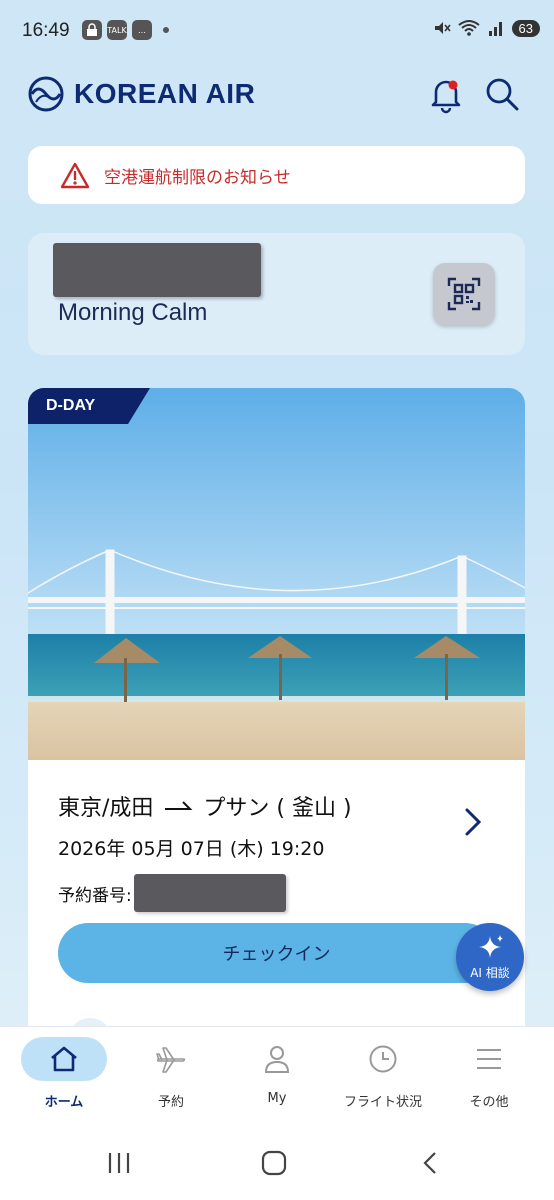 Image resolution: width=554 pixels, height=1200 pixels. Describe the element at coordinates (525, 28) in the screenshot. I see `battery-indicator: 63` at that location.